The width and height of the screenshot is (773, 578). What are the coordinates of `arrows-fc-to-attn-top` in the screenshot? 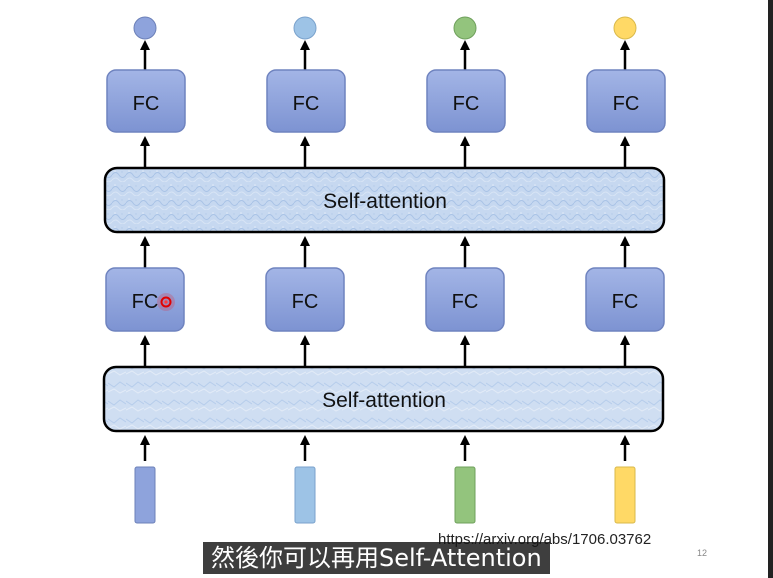 It's located at (385, 252).